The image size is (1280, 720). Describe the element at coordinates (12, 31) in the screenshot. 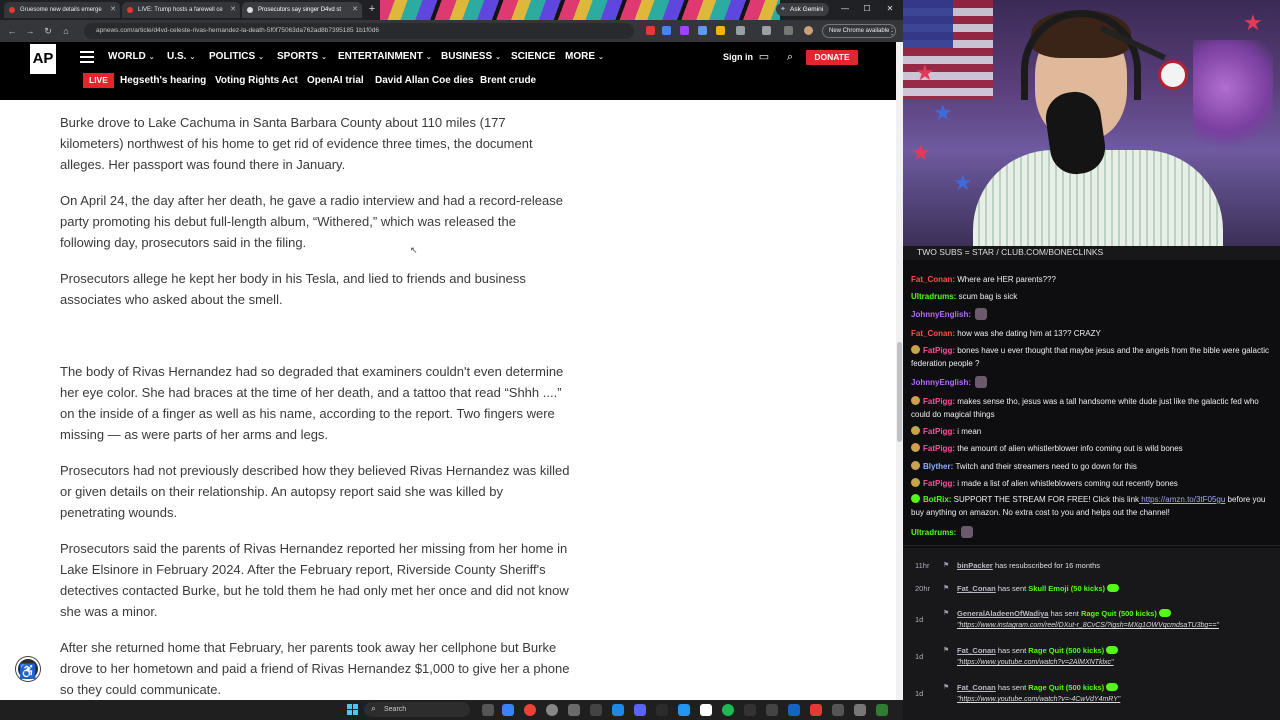

I see `back-icon: ←` at that location.